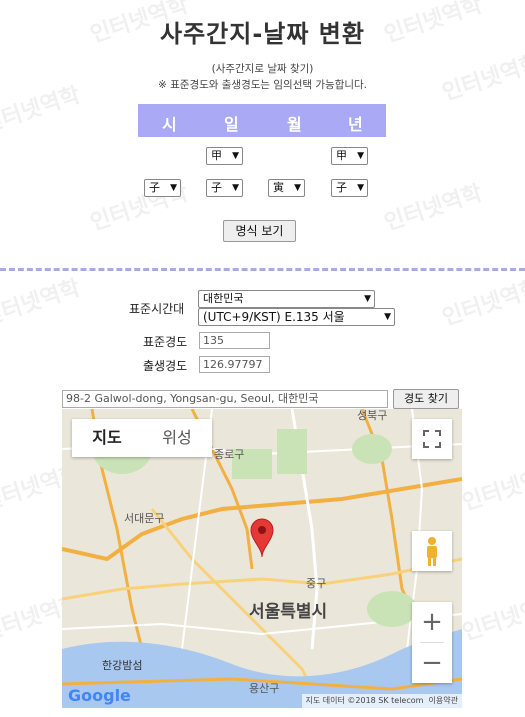 The height and width of the screenshot is (717, 525). What do you see at coordinates (169, 124) in the screenshot?
I see `header-hour: 시` at bounding box center [169, 124].